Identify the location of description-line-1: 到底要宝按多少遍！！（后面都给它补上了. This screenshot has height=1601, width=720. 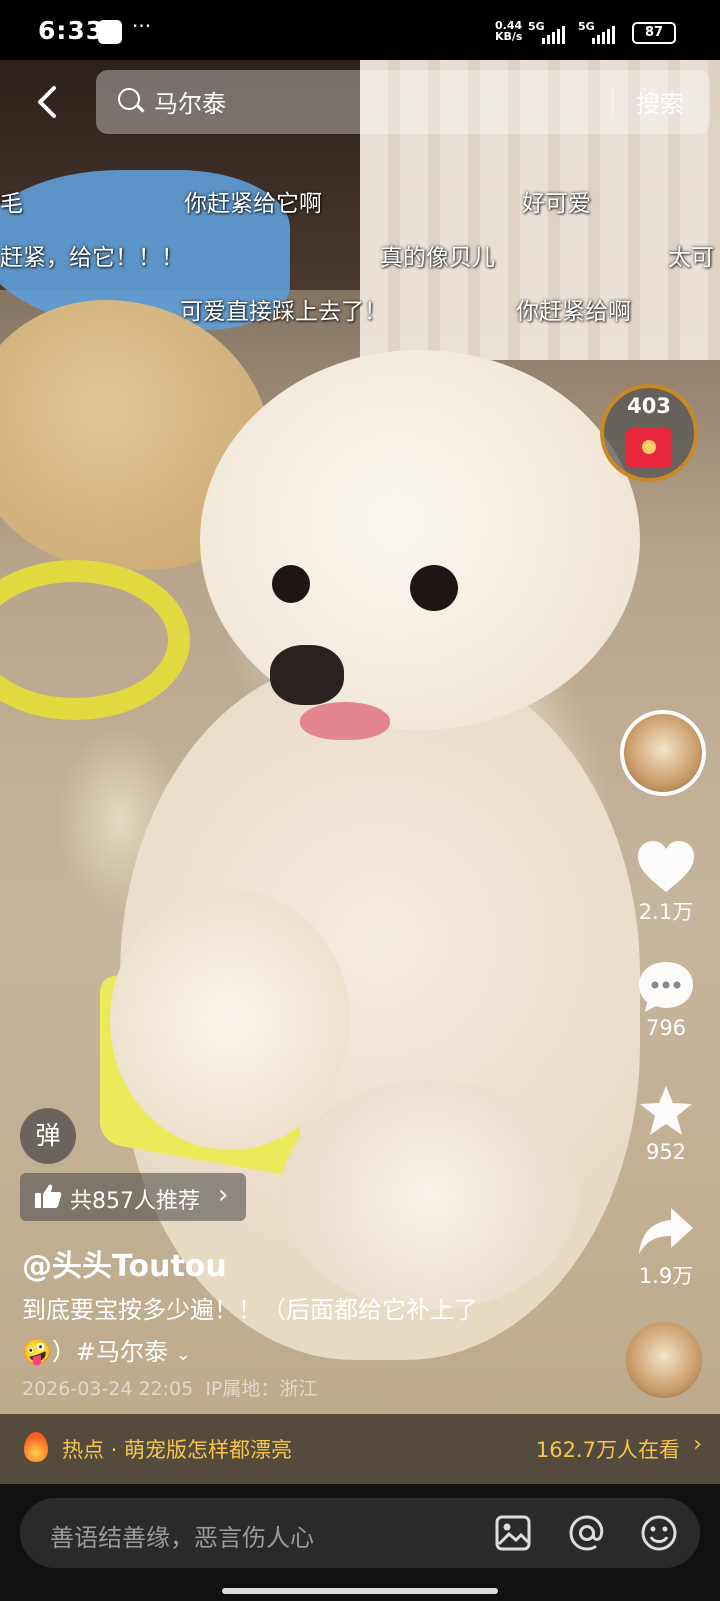
(250, 1310).